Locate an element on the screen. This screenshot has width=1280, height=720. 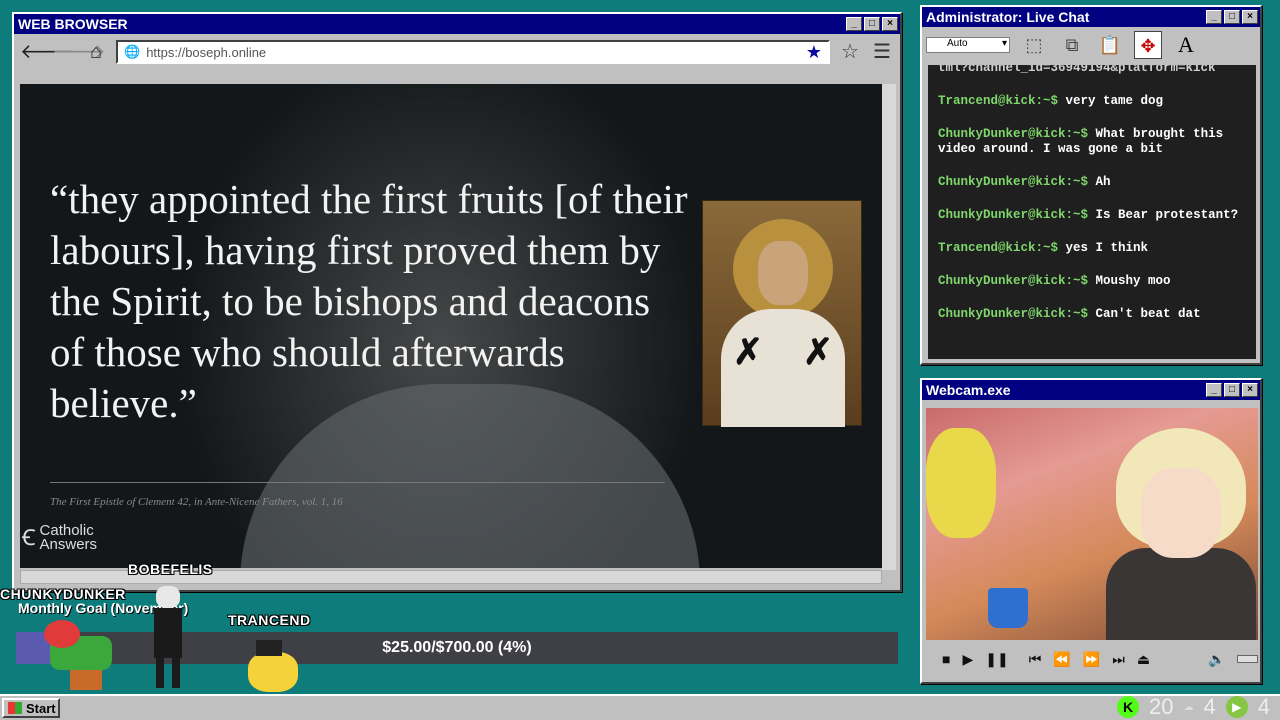
eject-icon: ⏏ is located at coordinates (1143, 659).